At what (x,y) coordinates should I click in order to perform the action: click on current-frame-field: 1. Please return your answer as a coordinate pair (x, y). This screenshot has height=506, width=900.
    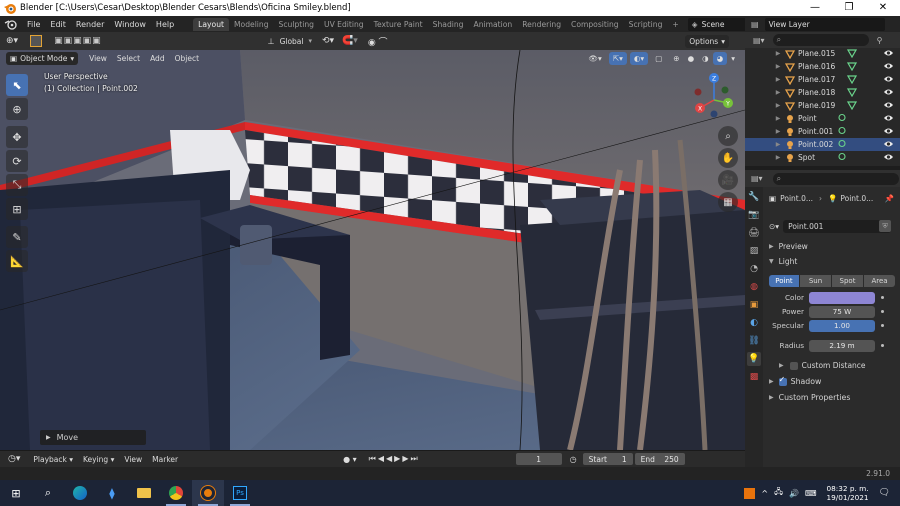
    Looking at the image, I should click on (538, 459).